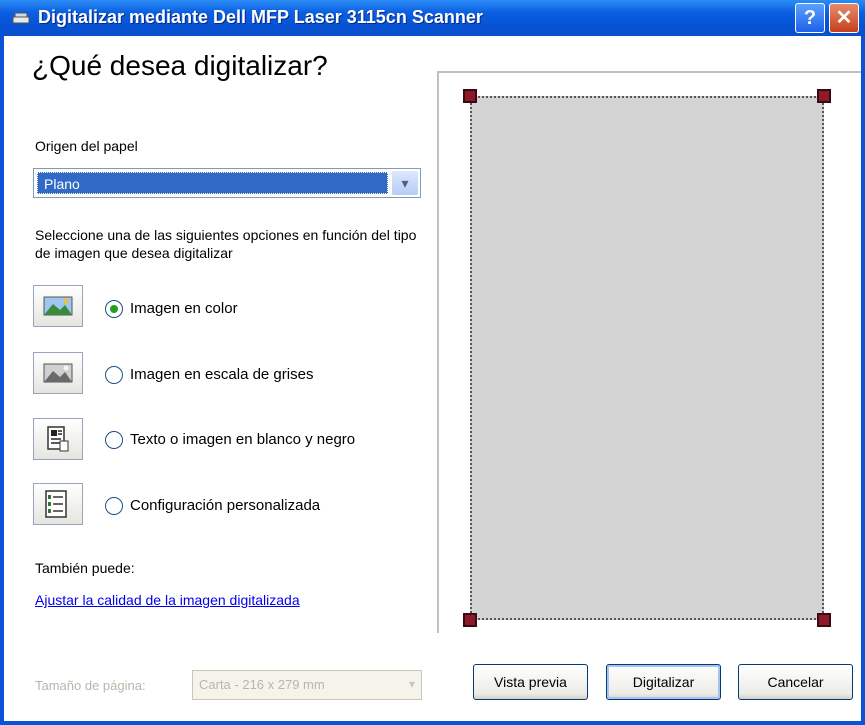 The height and width of the screenshot is (725, 865). What do you see at coordinates (58, 373) in the screenshot?
I see `grayscale-photo-icon` at bounding box center [58, 373].